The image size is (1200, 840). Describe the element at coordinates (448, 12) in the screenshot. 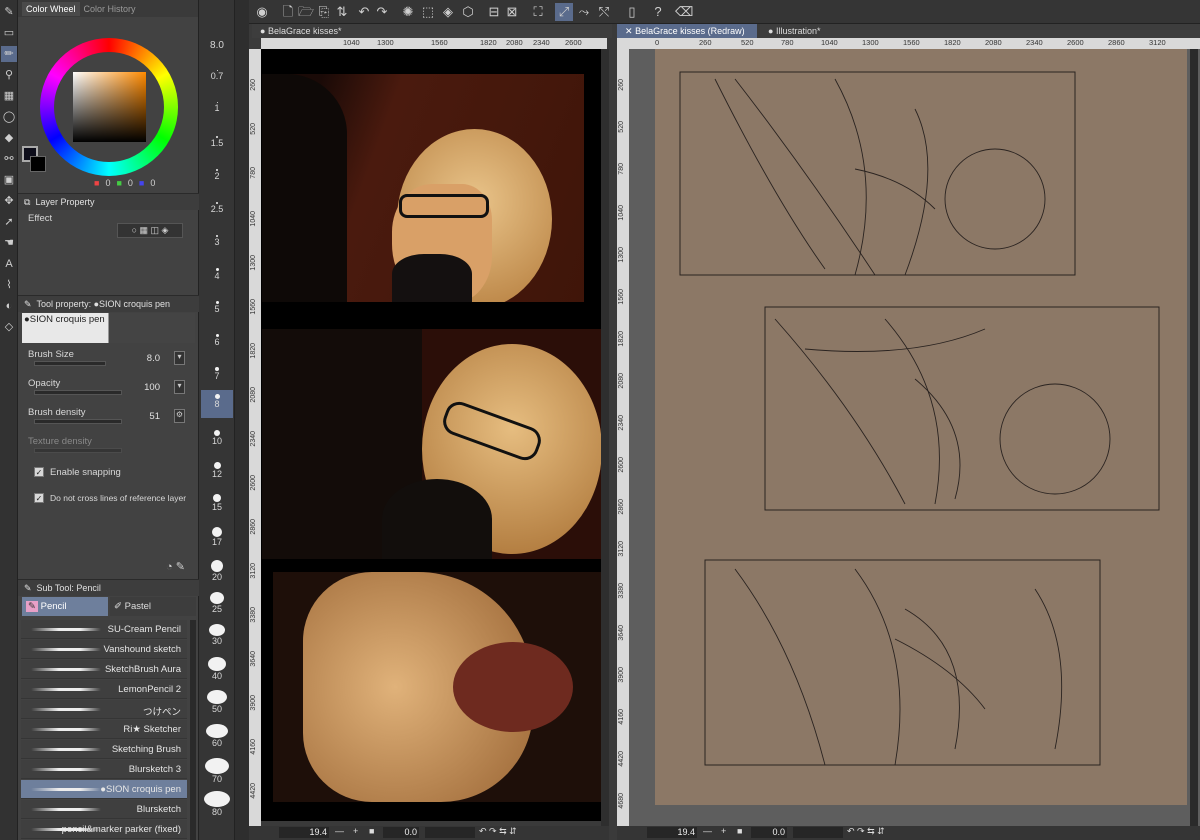

I see `fill-layer-icon: ◈` at that location.